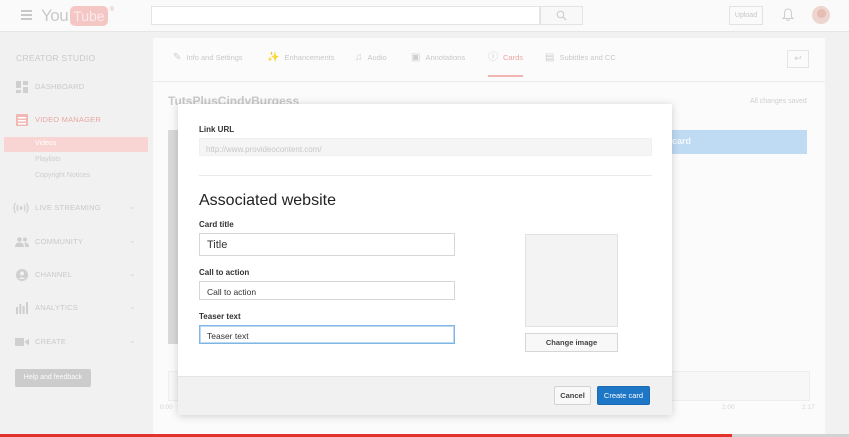 This screenshot has height=437, width=849. What do you see at coordinates (267, 200) in the screenshot?
I see `associated-website-heading: Associated website` at bounding box center [267, 200].